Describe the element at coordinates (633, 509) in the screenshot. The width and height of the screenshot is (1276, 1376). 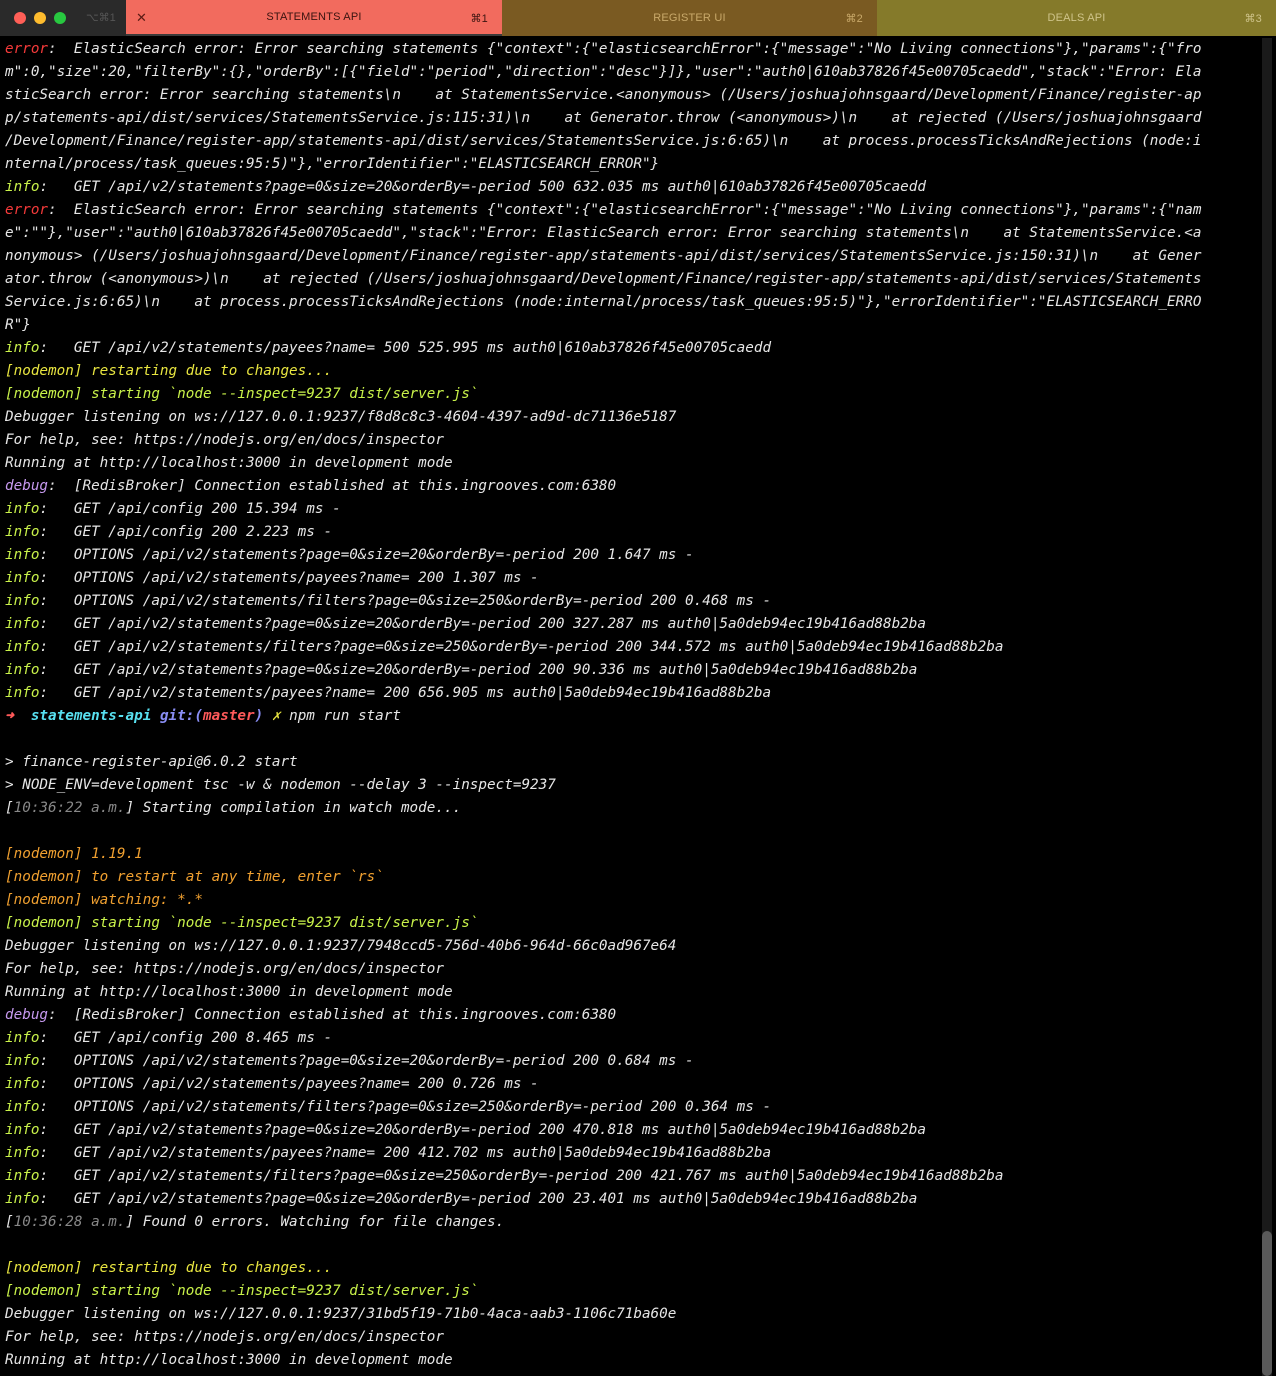
I see `terminal-line: info: GET /api/config 200 15.394 ms -` at that location.